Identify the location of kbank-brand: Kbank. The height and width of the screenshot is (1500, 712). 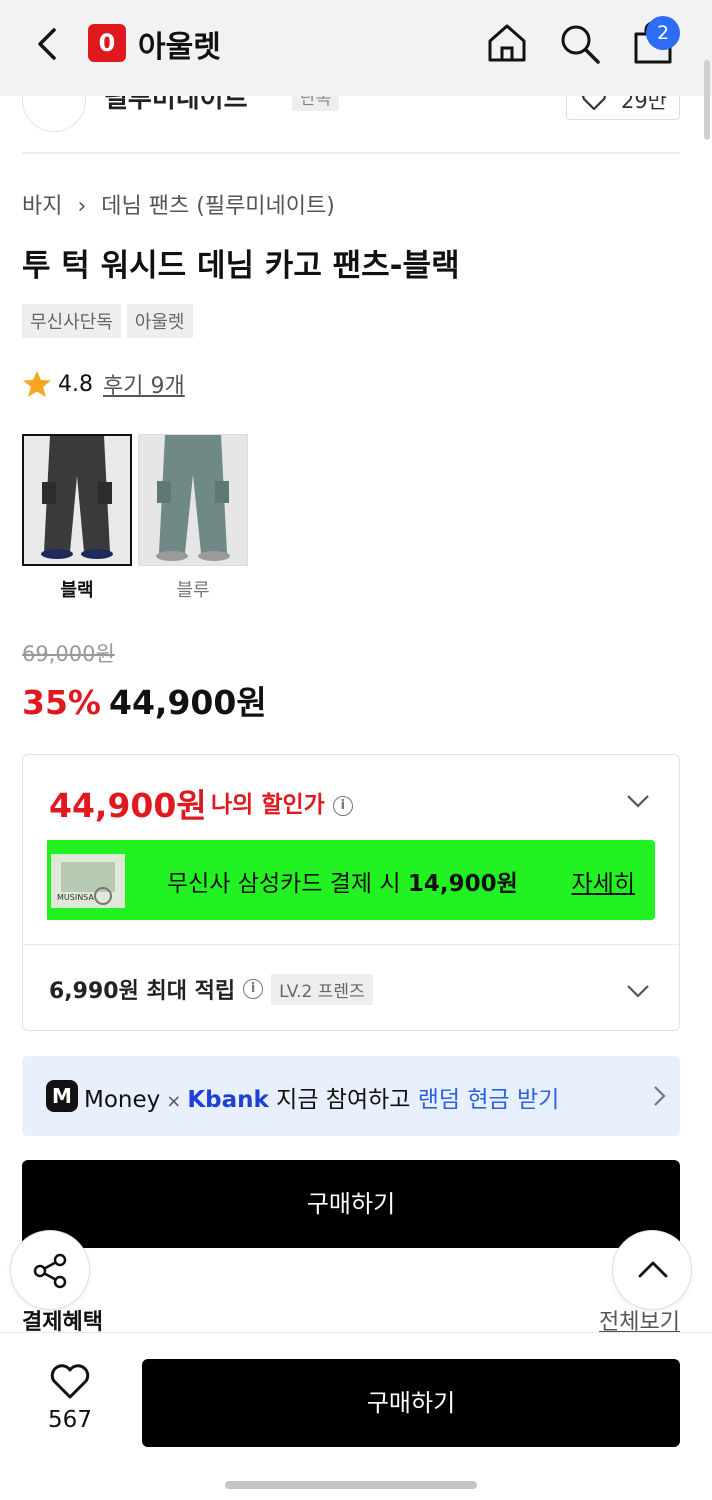
(228, 1100).